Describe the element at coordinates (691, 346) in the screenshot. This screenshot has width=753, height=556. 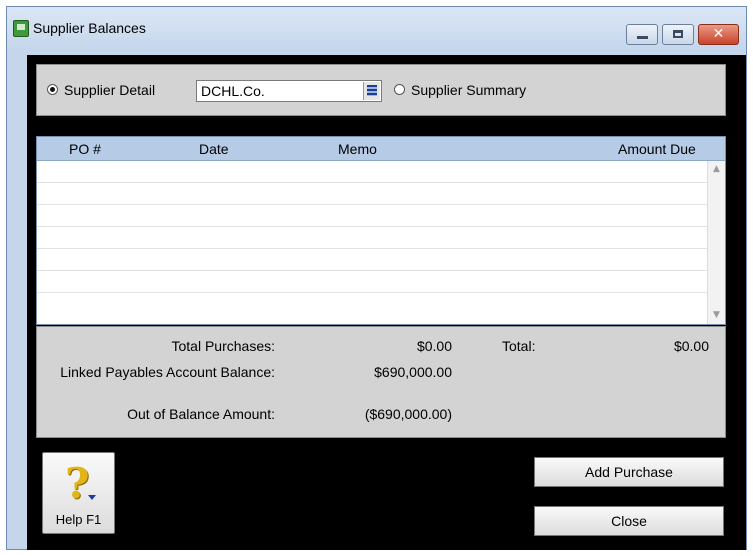
I see `total-value: $0.00` at that location.